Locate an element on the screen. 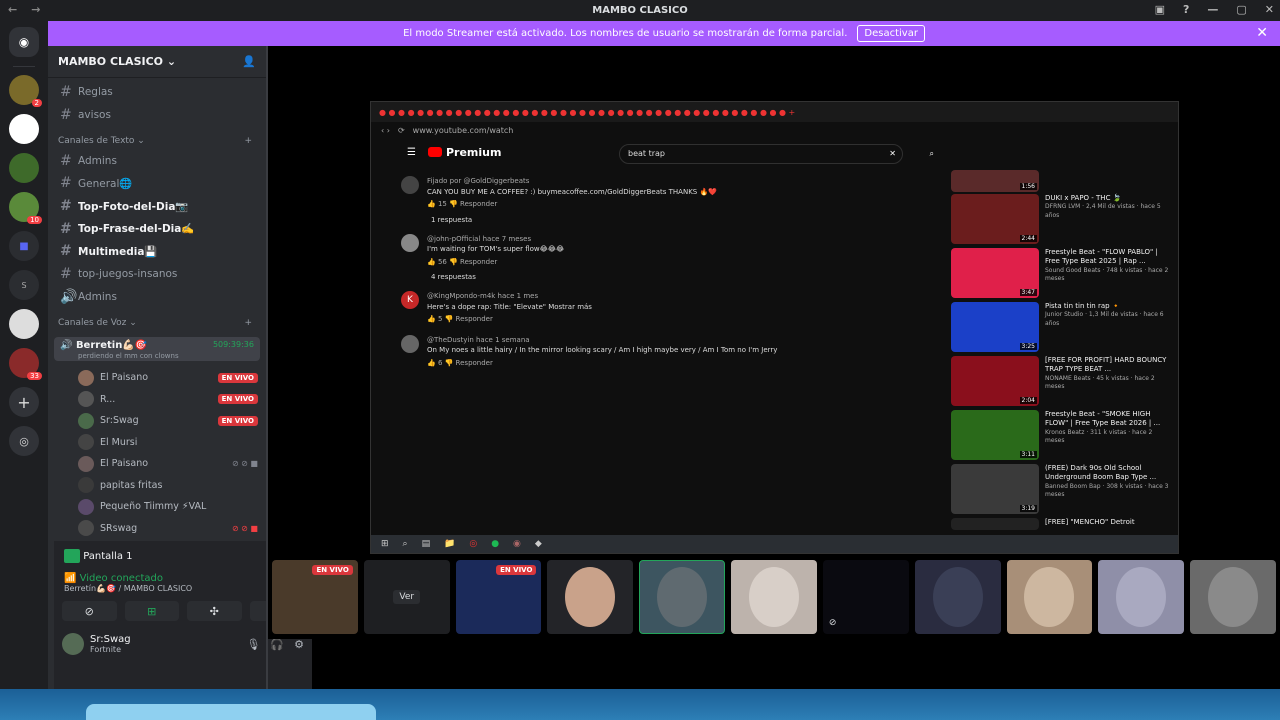 This screenshot has width=1280, height=720. gear-icon: ⚙ is located at coordinates (299, 644).